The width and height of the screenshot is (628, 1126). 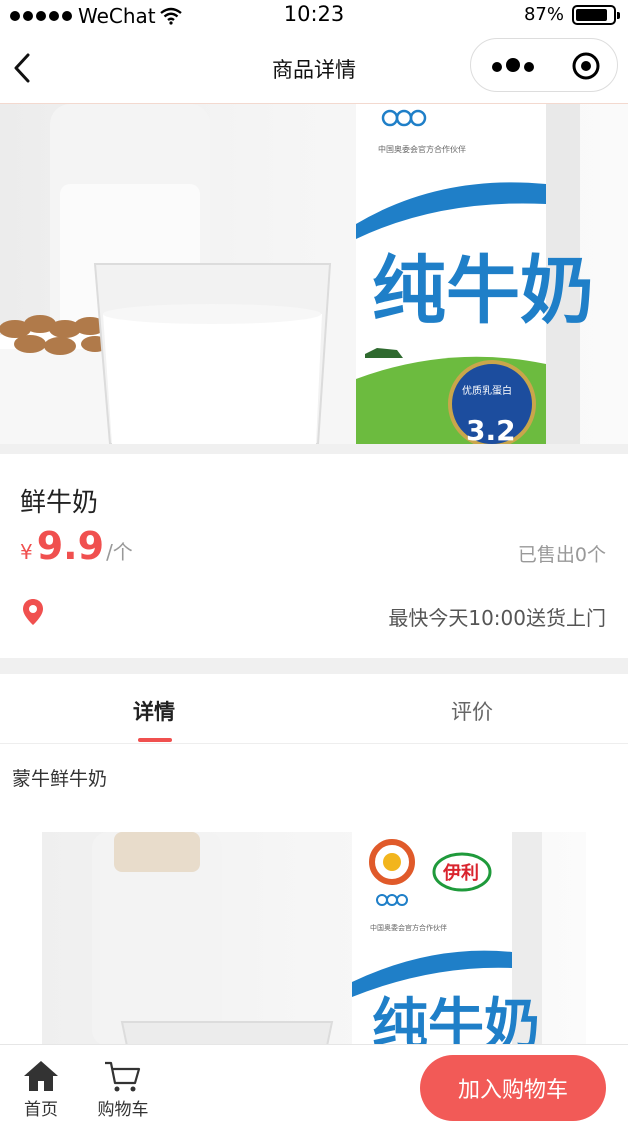 What do you see at coordinates (154, 711) in the screenshot?
I see `tab-details: 详情` at bounding box center [154, 711].